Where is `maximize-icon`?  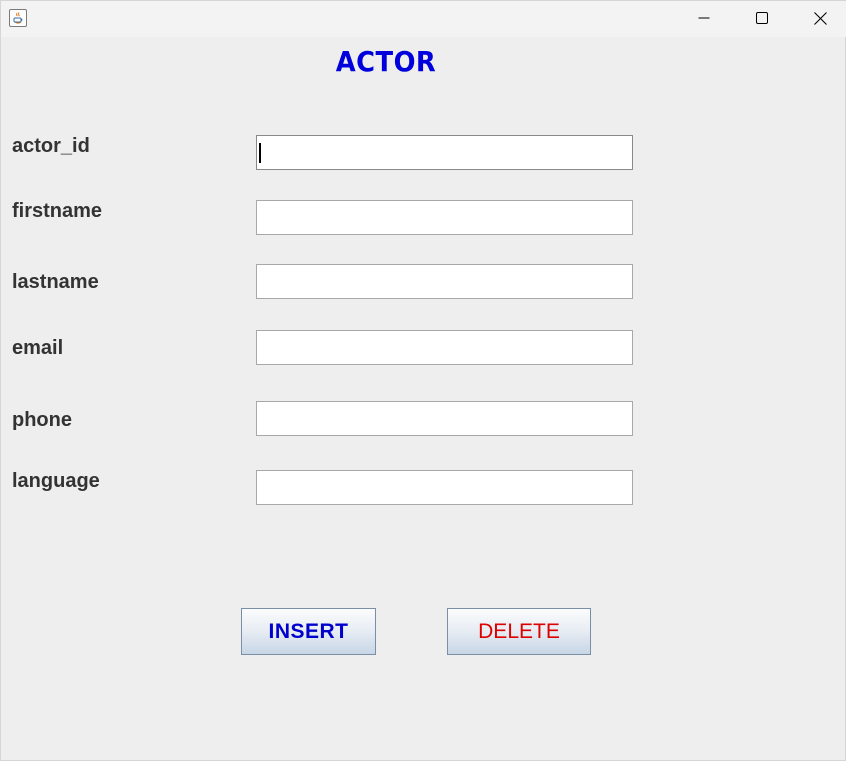 maximize-icon is located at coordinates (762, 18).